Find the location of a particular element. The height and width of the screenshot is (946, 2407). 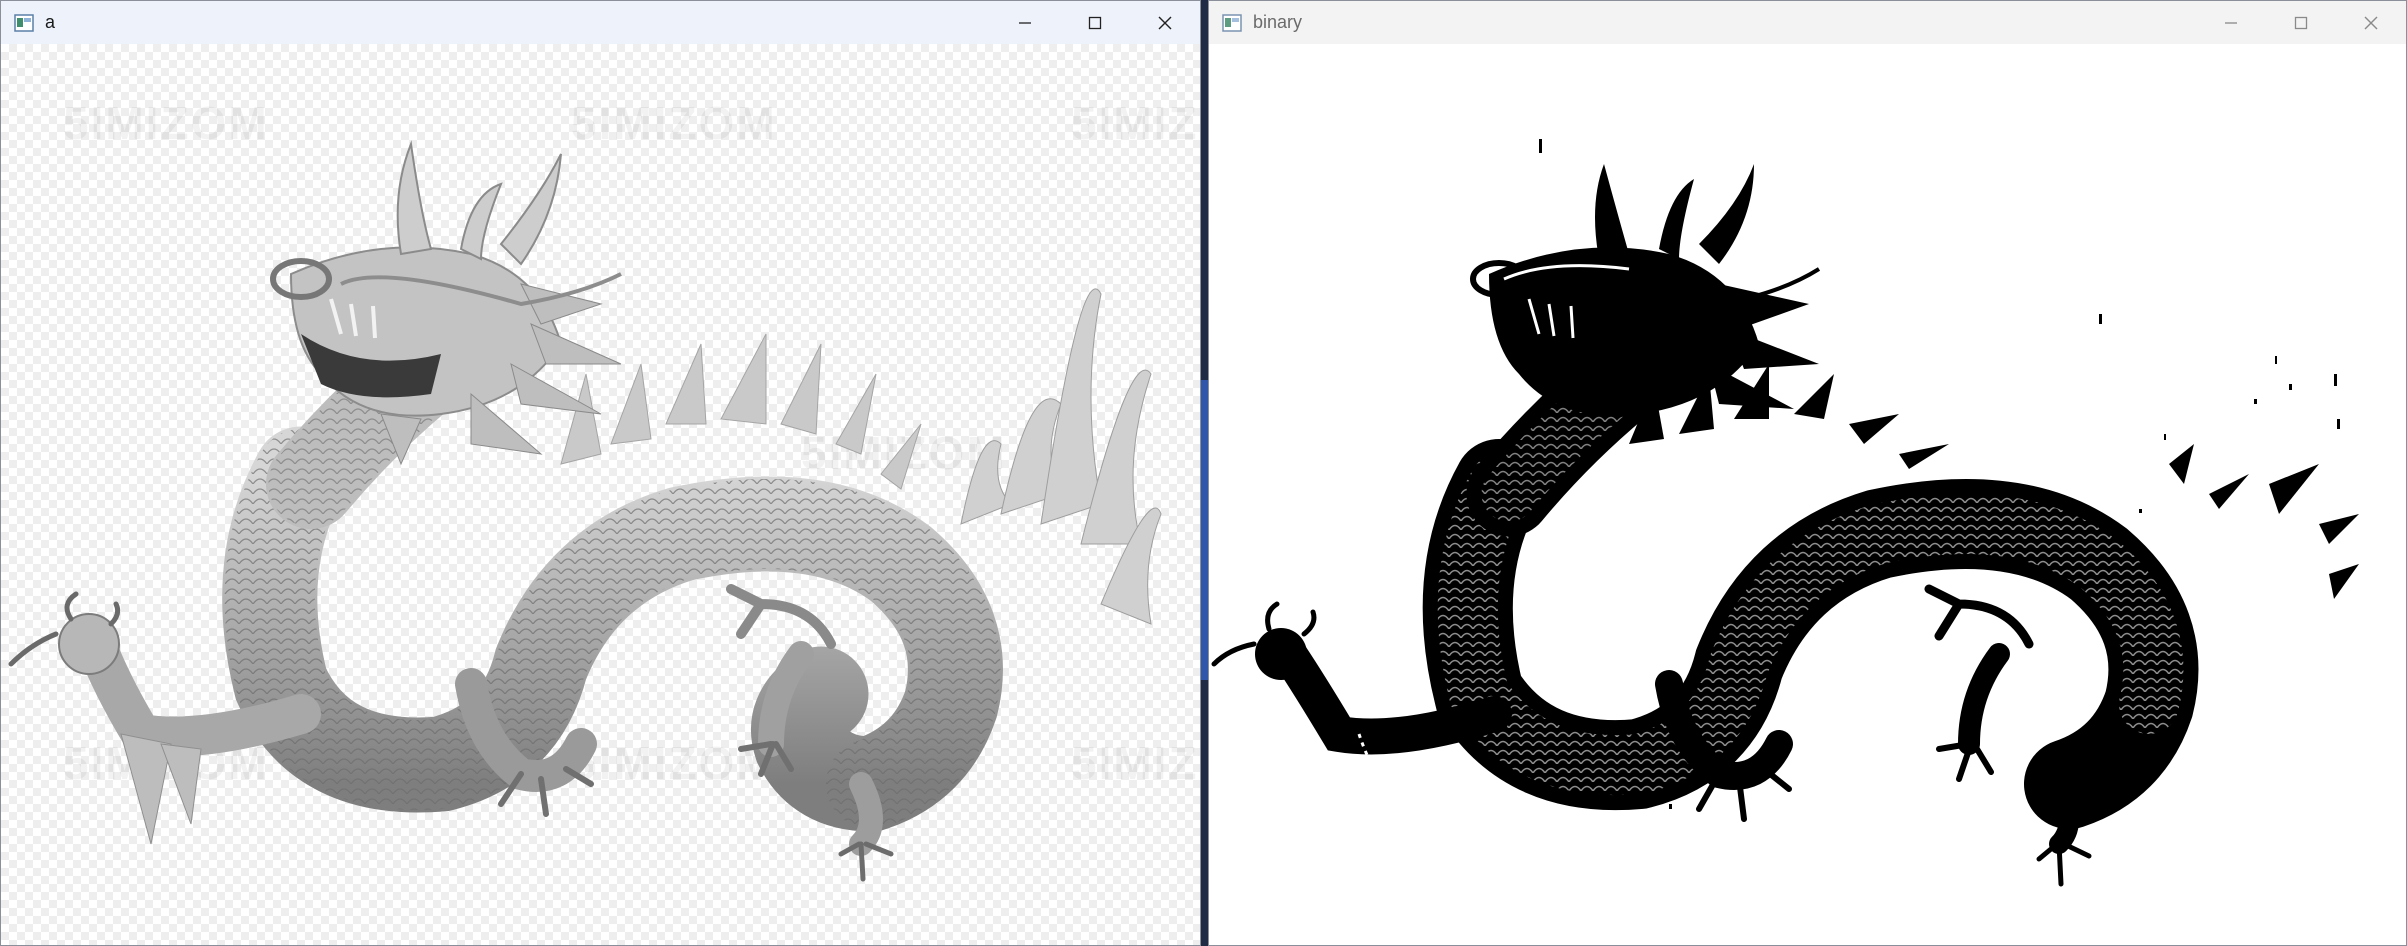

title-bar: binary is located at coordinates (1807, 22).